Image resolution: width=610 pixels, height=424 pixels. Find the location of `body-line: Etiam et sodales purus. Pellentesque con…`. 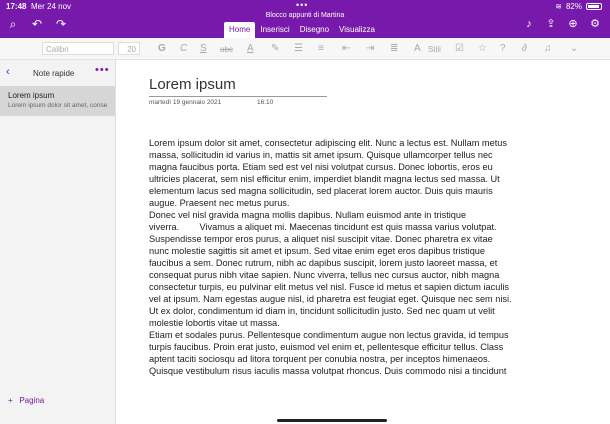

body-line: Etiam et sodales purus. Pellentesque con… is located at coordinates (329, 335).